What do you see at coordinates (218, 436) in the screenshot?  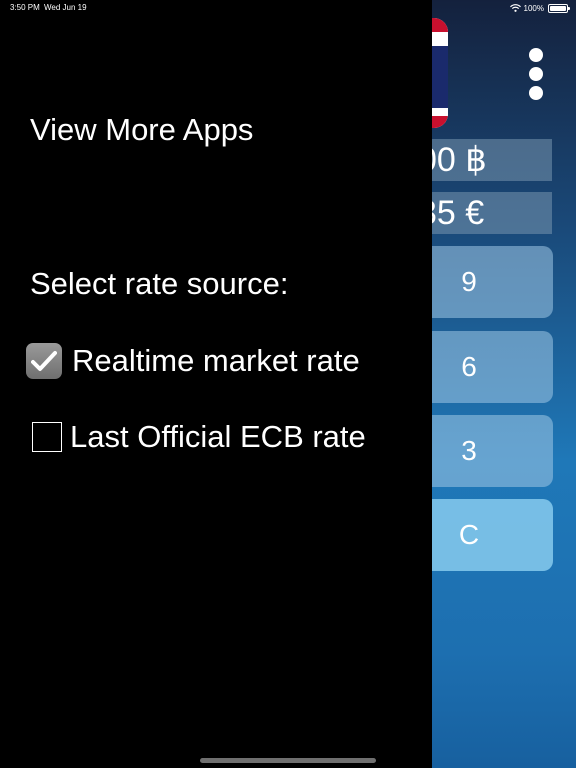 I see `ecb-rate-label: Last Official ECB rate` at bounding box center [218, 436].